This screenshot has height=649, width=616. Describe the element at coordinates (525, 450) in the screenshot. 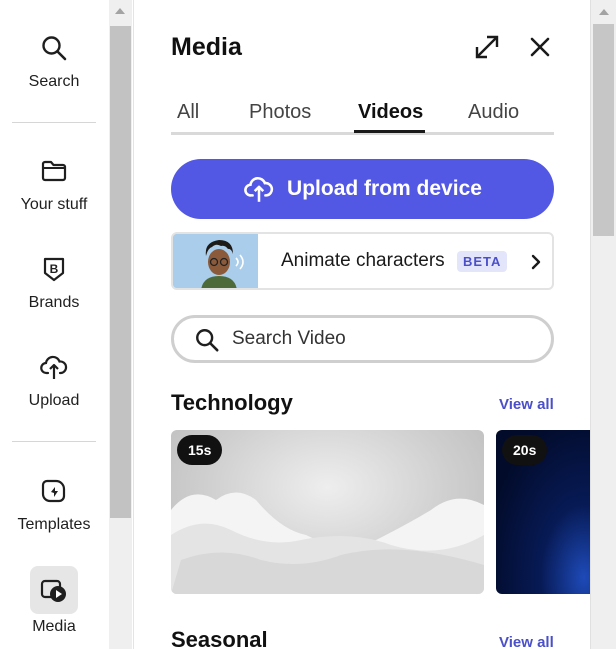

I see `duration-badge: 20s` at that location.